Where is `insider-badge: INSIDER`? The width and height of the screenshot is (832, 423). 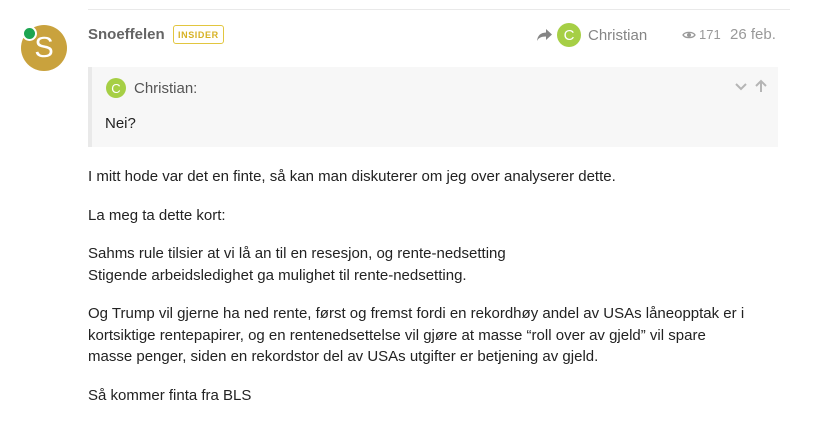 insider-badge: INSIDER is located at coordinates (198, 34).